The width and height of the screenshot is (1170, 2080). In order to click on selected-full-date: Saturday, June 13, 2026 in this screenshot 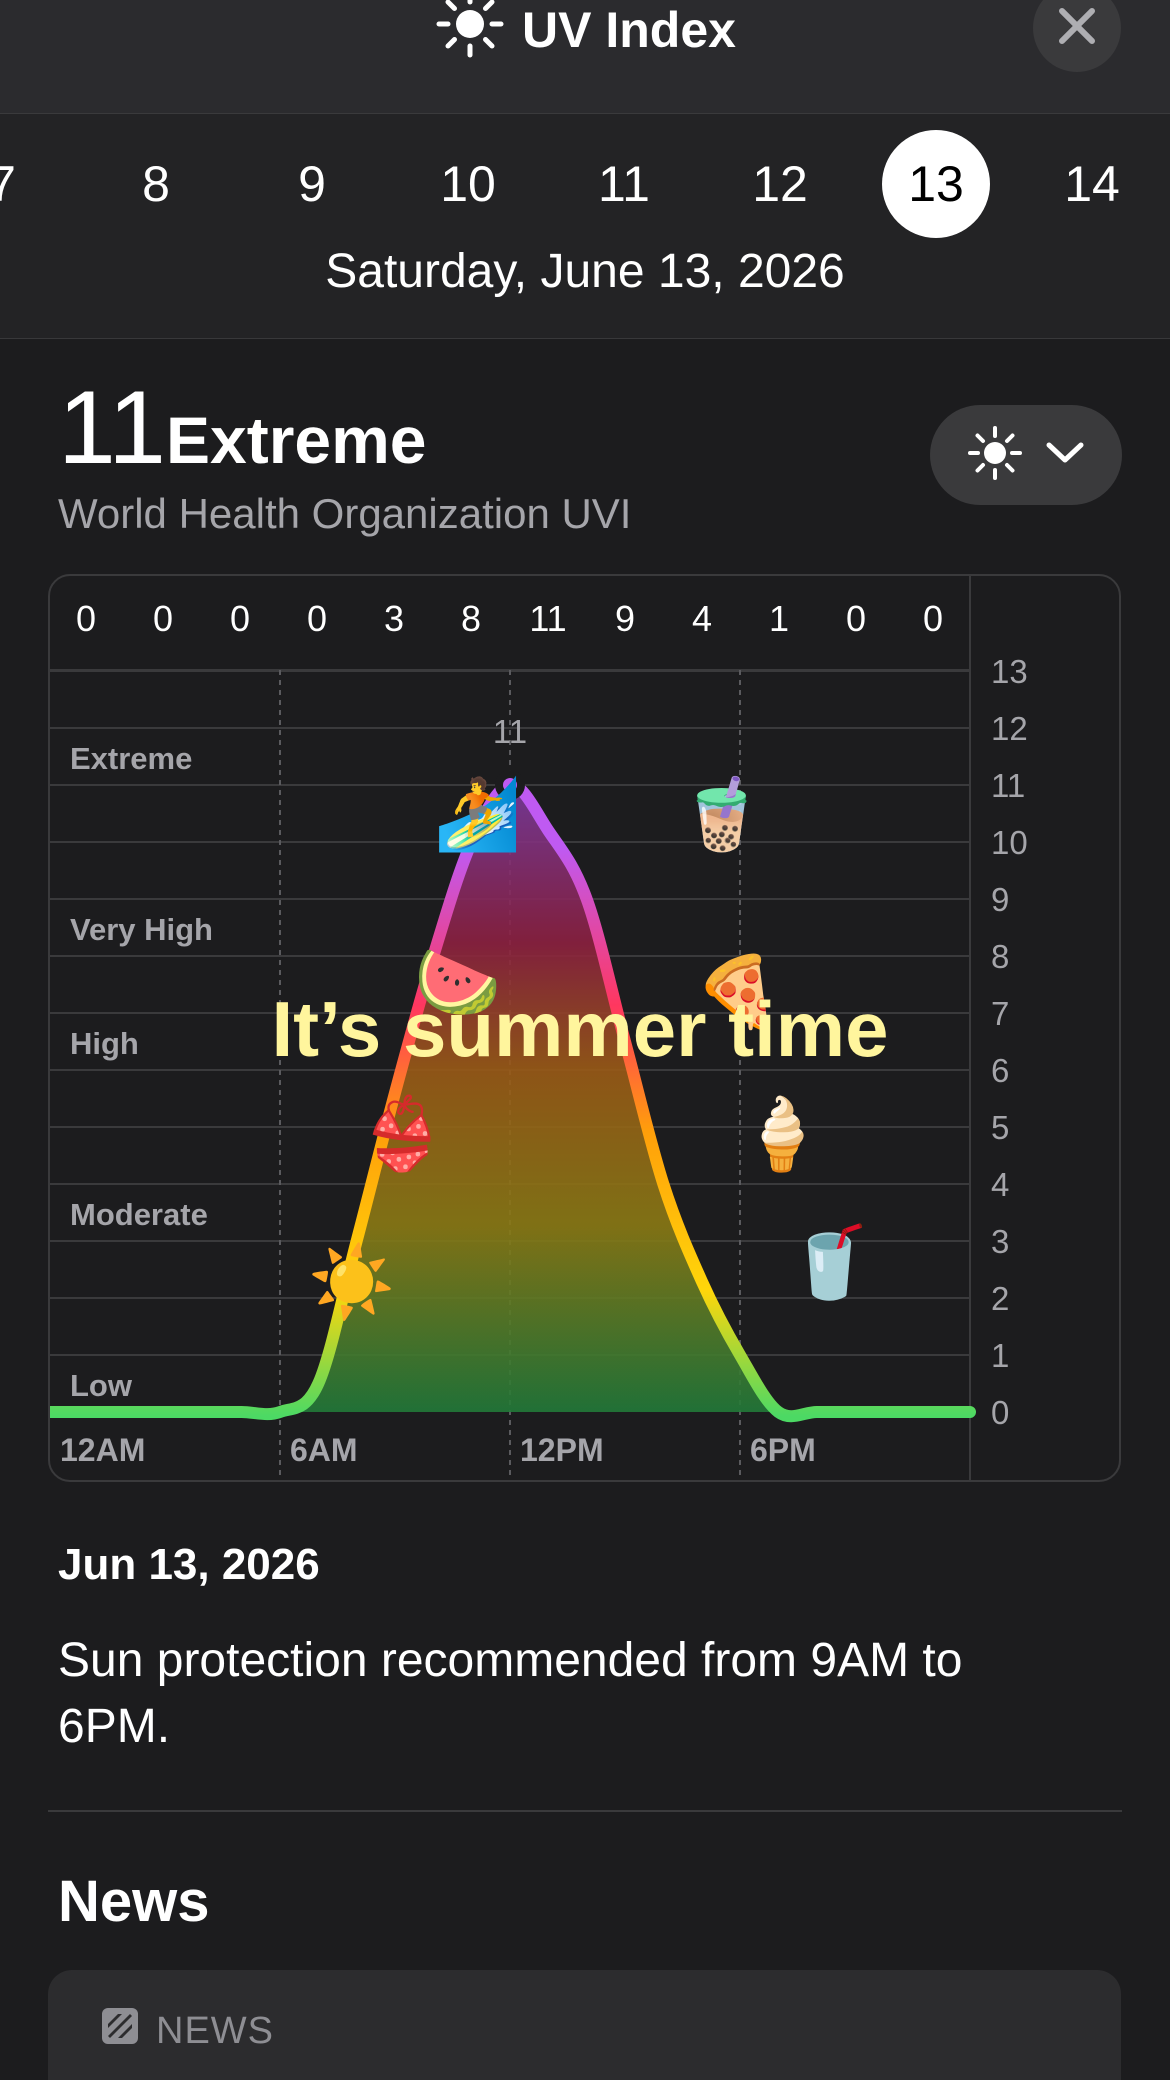, I will do `click(585, 271)`.